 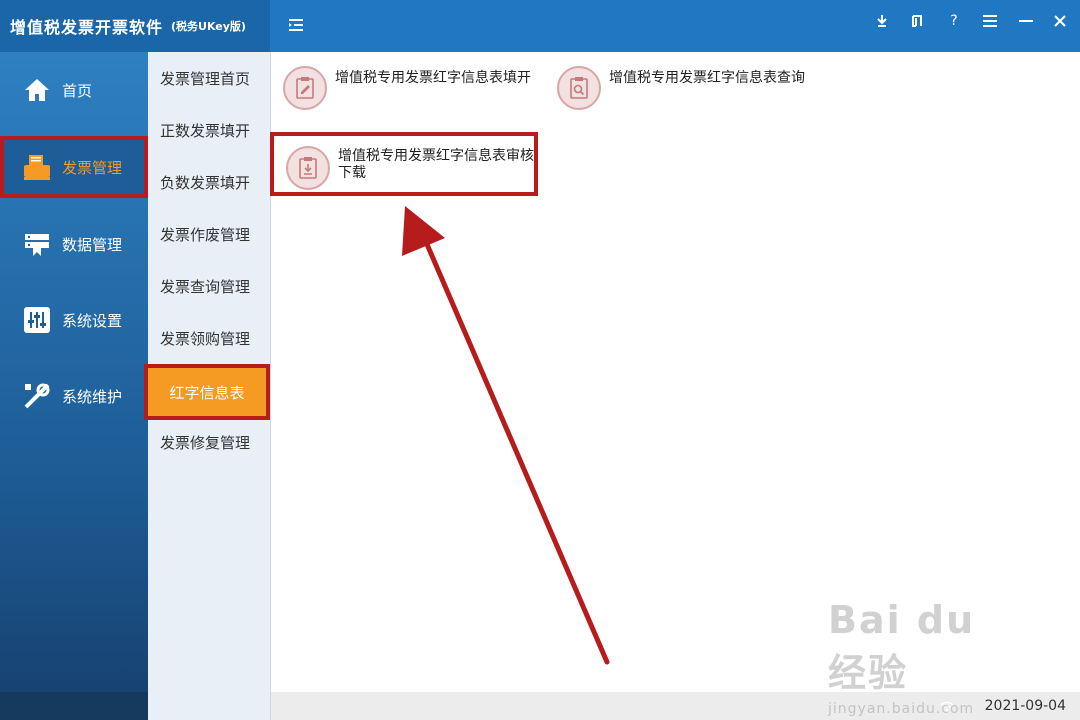 What do you see at coordinates (1060, 21) in the screenshot?
I see `close-icon` at bounding box center [1060, 21].